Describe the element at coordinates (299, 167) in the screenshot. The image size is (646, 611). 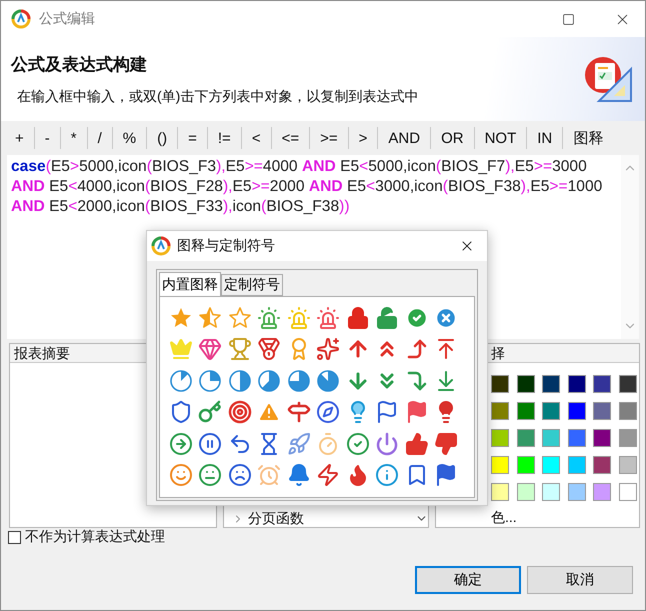
I see `code-line: case(E5>5000,icon(BIOS_F3),E5>=4000 AND E5<5000,icon(BIOS_F7),E5>=3000` at that location.